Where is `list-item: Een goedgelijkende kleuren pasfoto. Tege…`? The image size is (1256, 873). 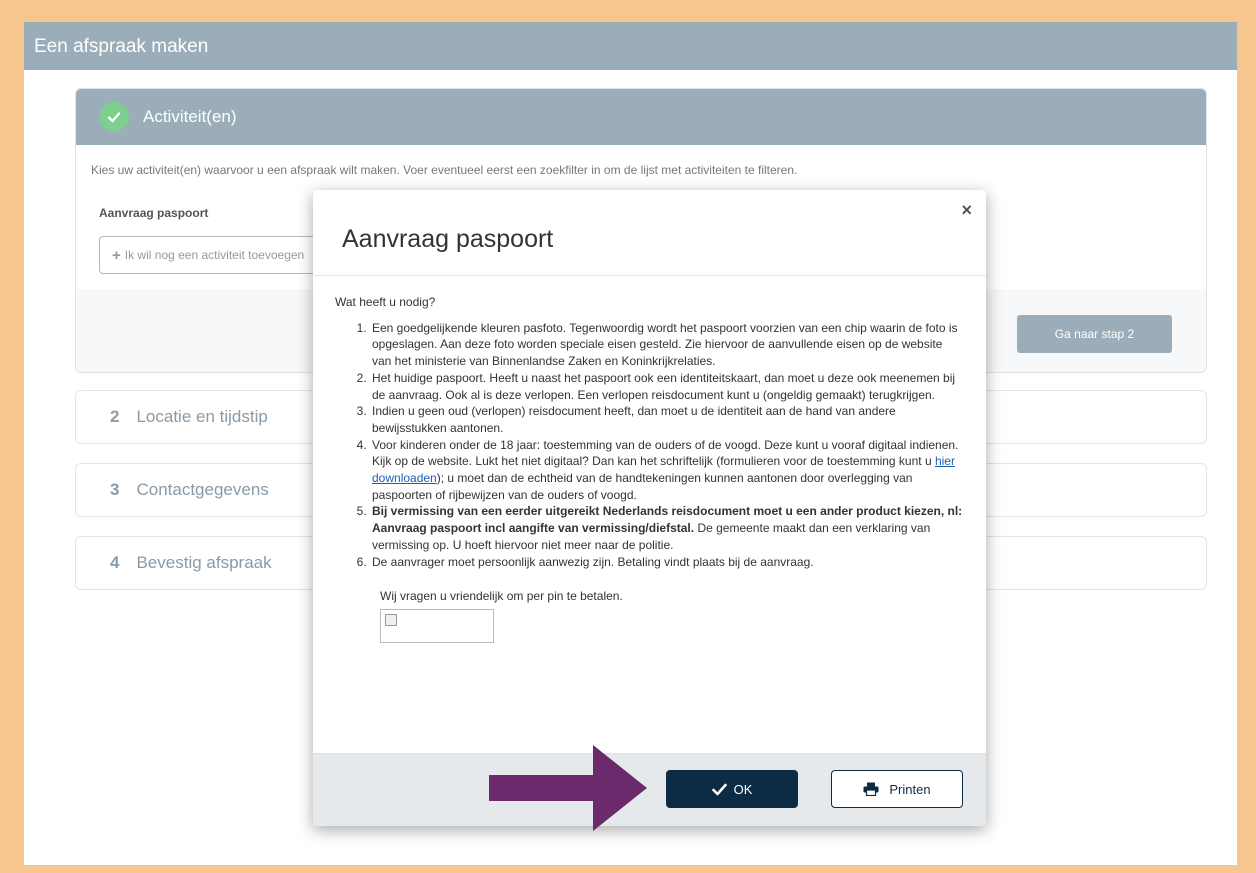
list-item: Een goedgelijkende kleuren pasfoto. Tege… is located at coordinates (667, 345).